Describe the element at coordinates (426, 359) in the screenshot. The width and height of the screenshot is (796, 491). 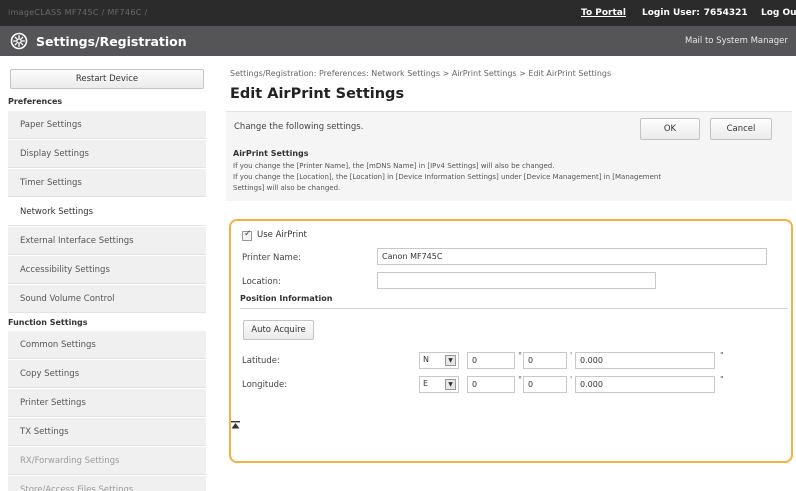
I see `latitude-direction-value: N` at that location.